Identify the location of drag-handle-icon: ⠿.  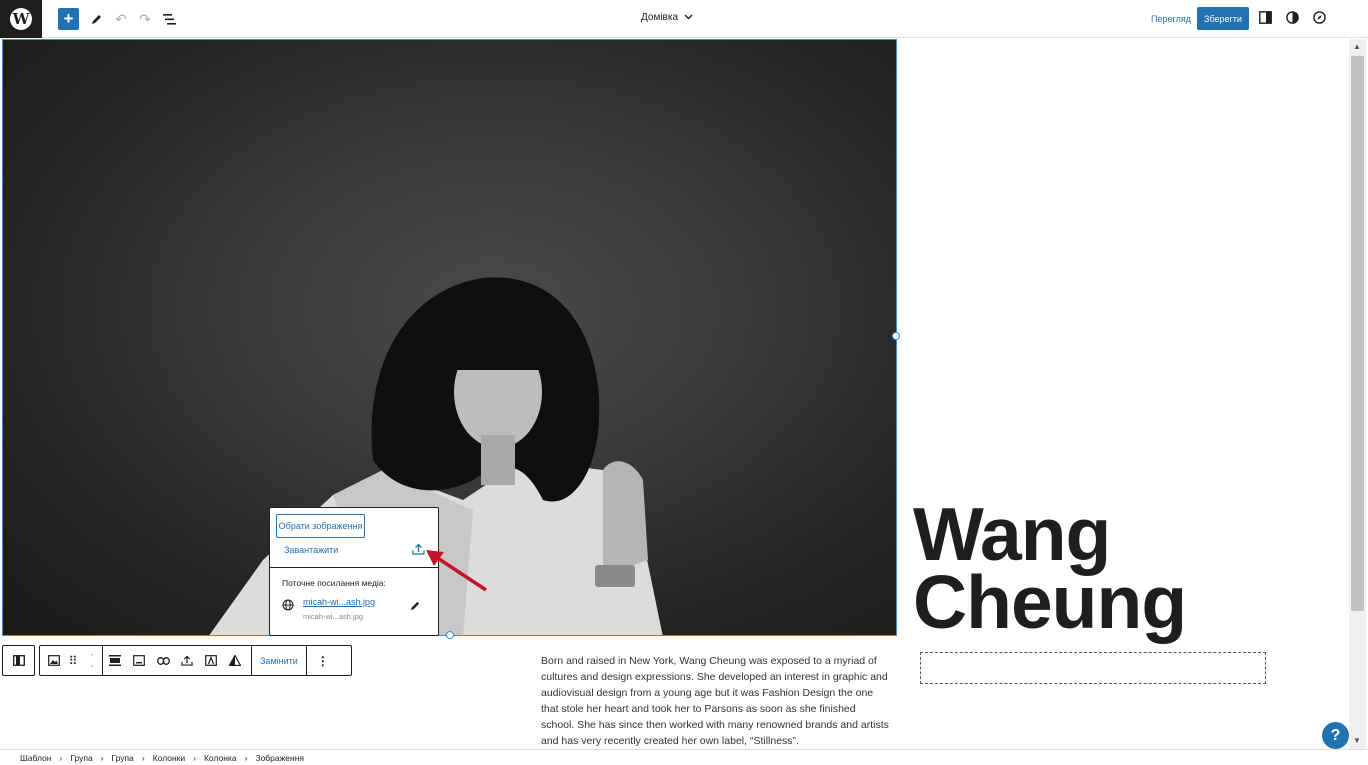
(73, 660).